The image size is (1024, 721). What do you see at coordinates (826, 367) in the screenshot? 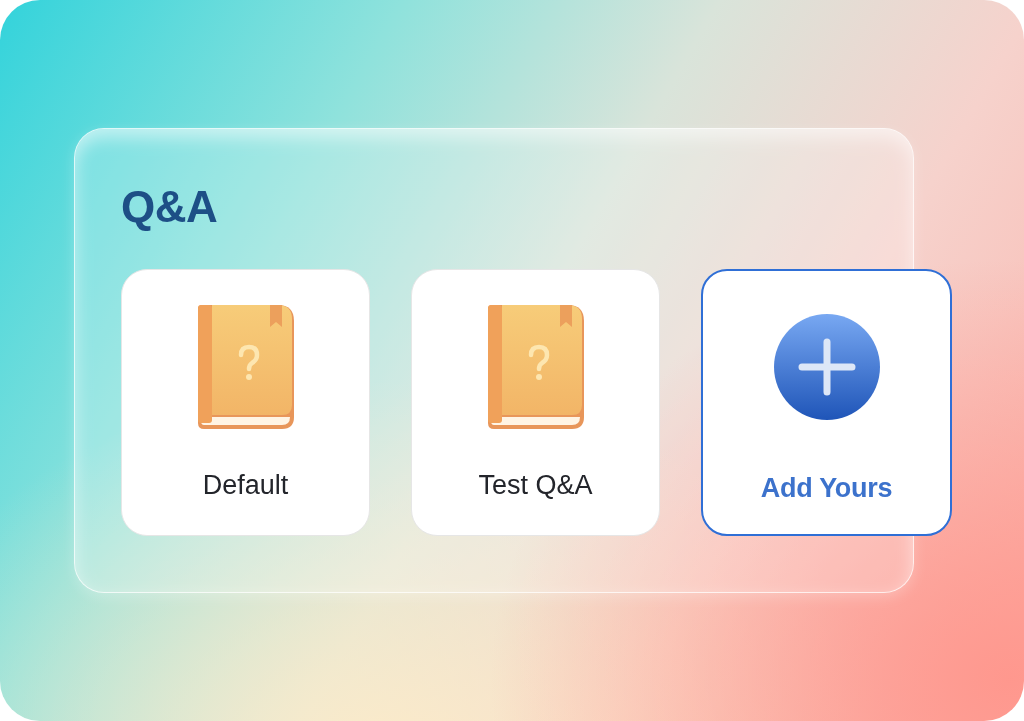
I see `plus-circle-icon` at bounding box center [826, 367].